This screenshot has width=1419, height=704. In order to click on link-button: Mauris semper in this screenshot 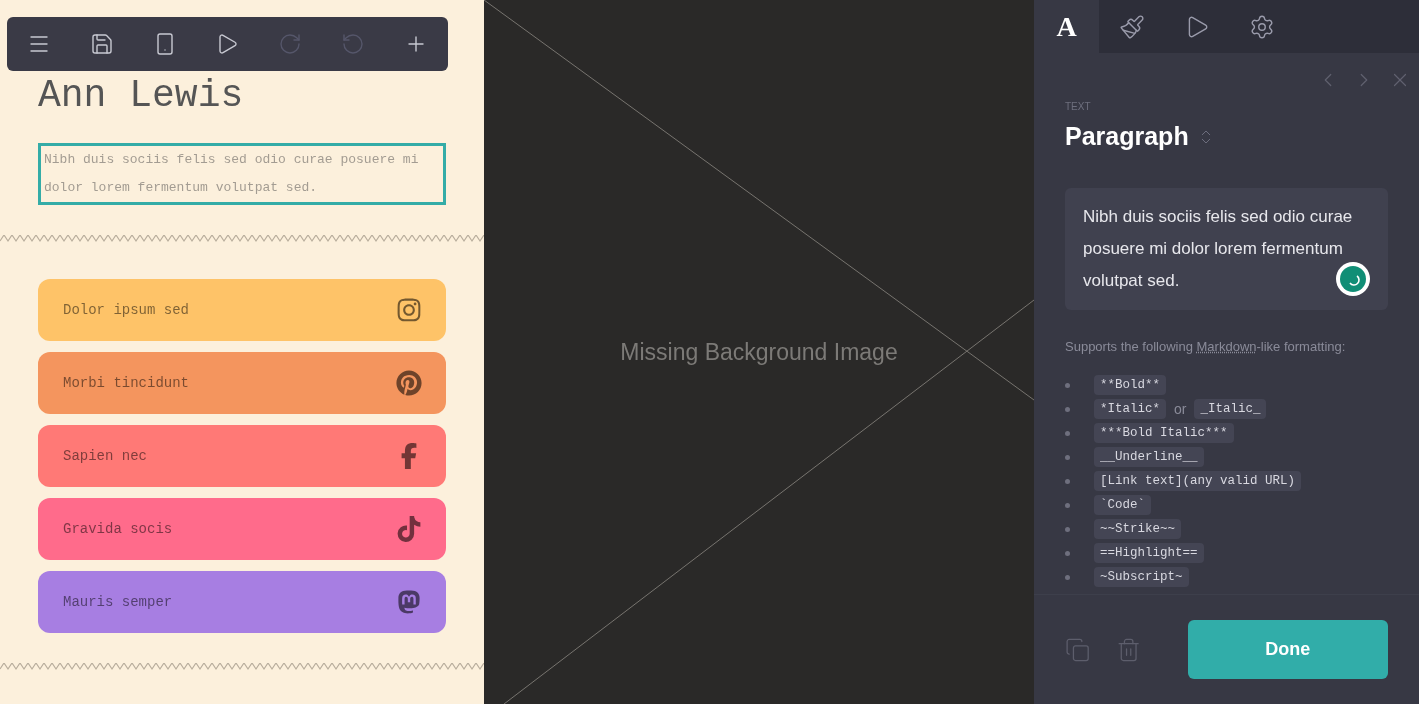, I will do `click(242, 602)`.